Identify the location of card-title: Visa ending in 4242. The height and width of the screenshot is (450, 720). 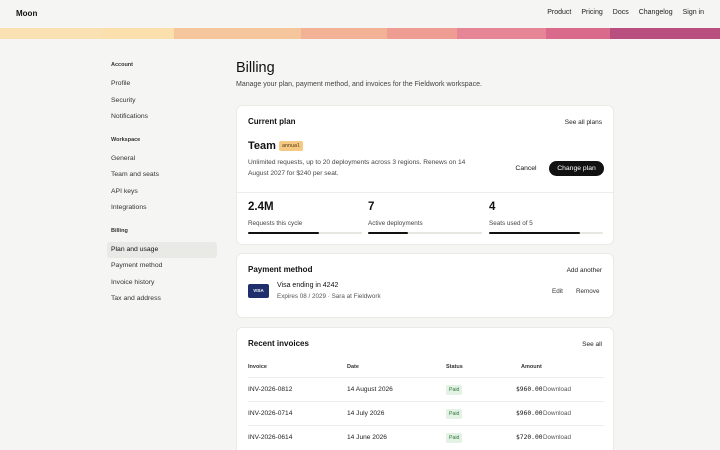
(308, 285).